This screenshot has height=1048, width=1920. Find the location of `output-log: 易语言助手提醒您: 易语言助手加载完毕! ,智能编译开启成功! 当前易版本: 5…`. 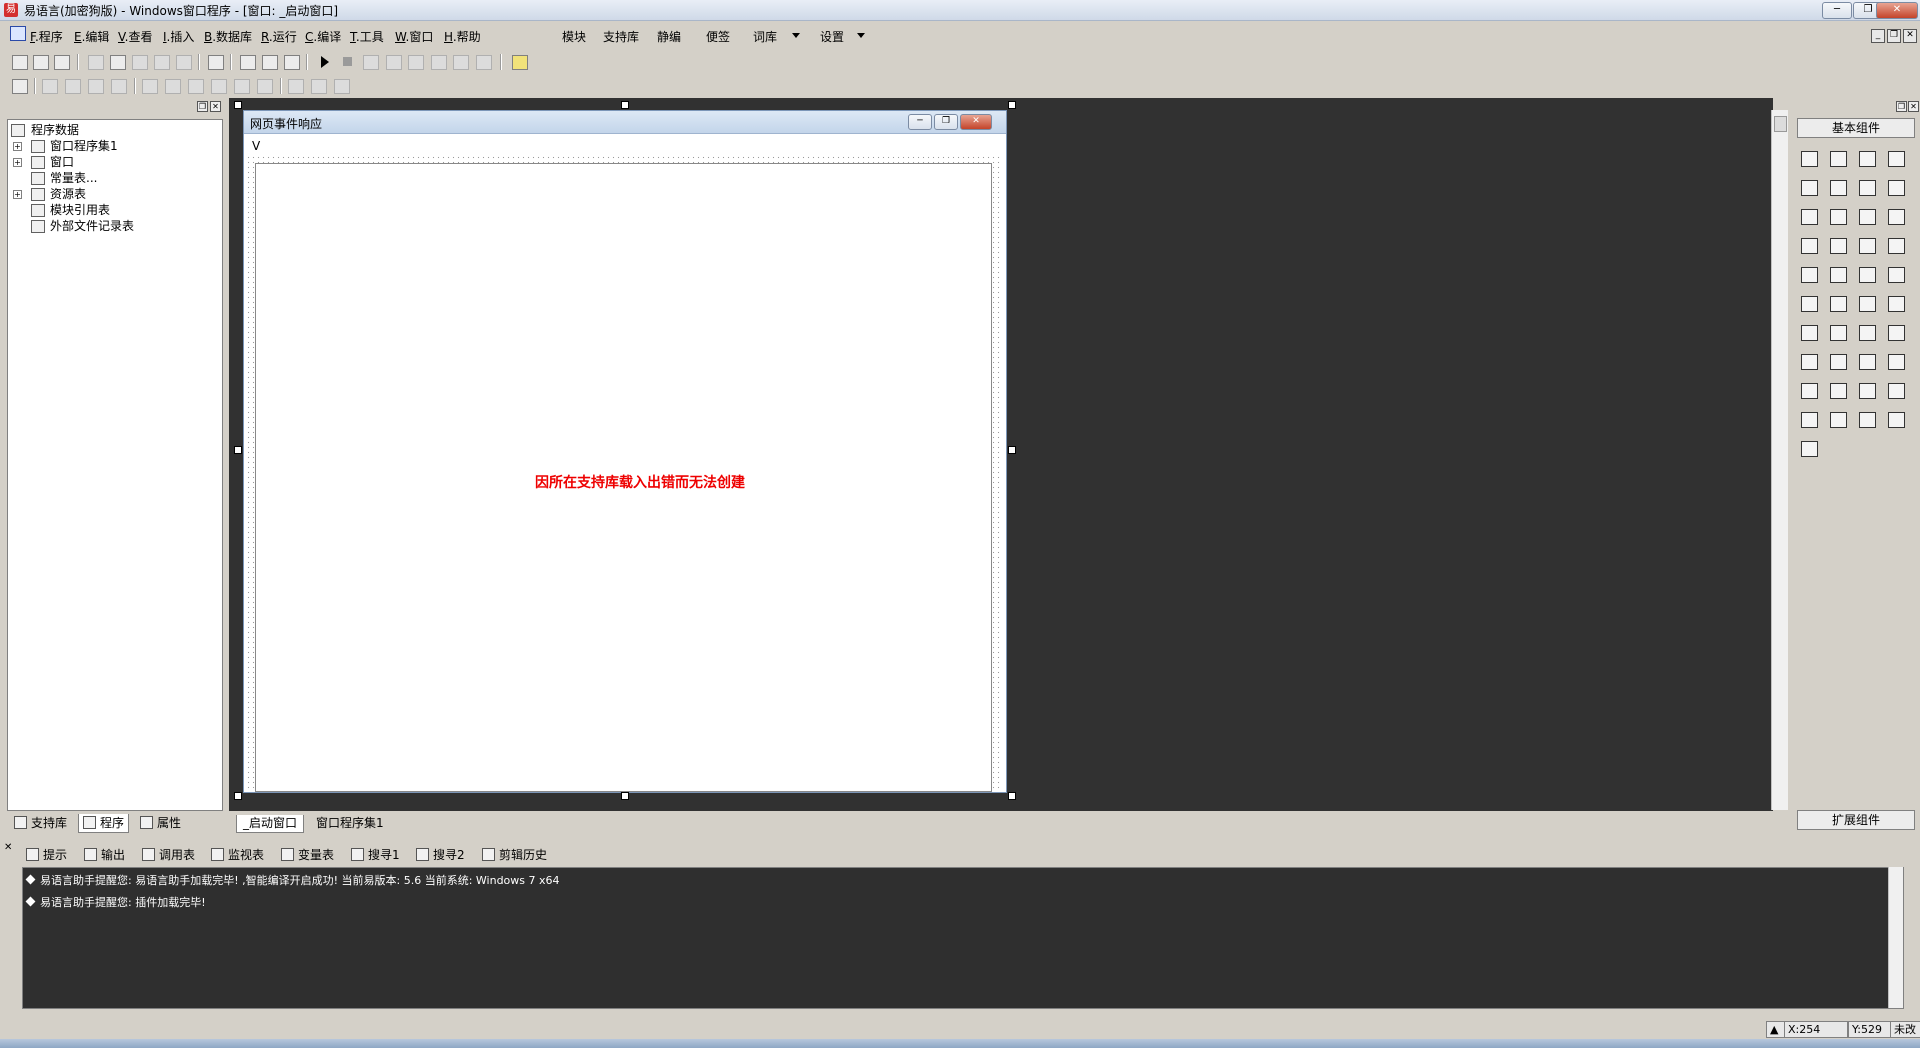

output-log: 易语言助手提醒您: 易语言助手加载完毕! ,智能编译开启成功! 当前易版本: 5… is located at coordinates (963, 938).